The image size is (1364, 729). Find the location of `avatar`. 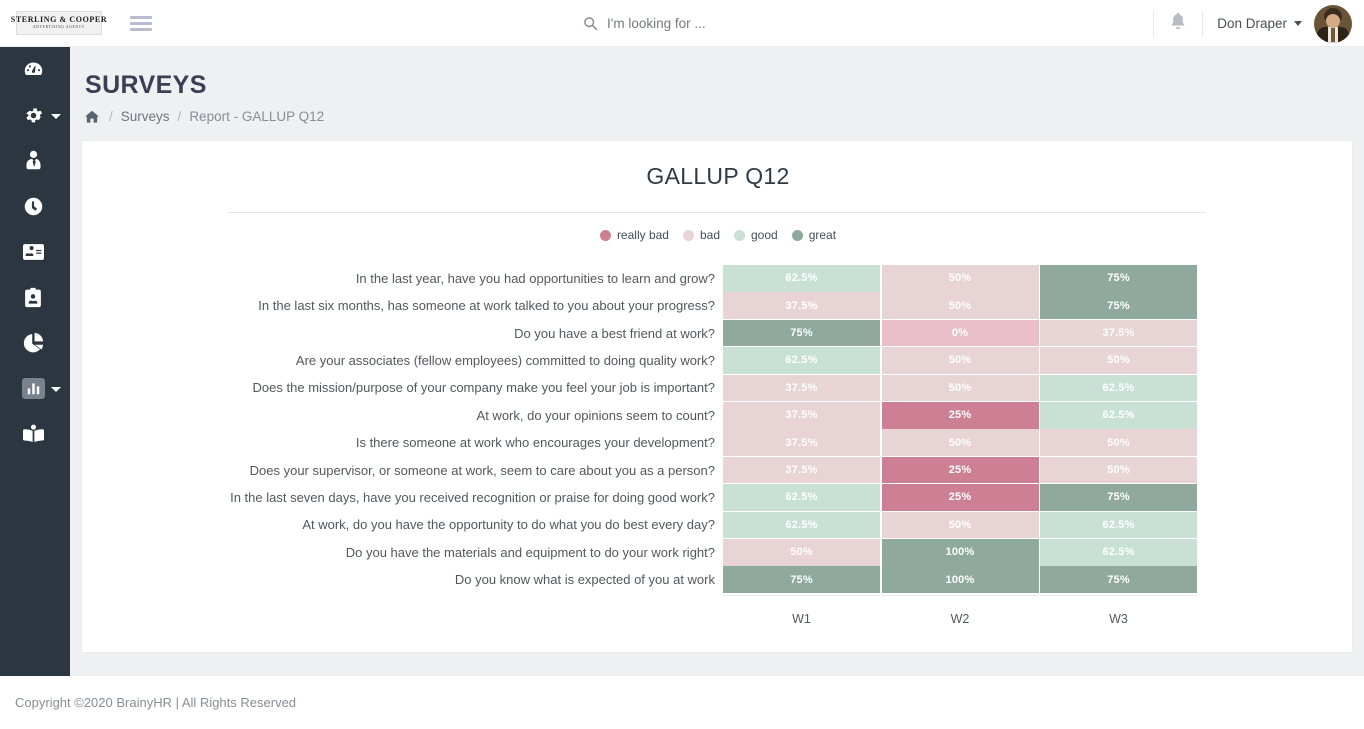

avatar is located at coordinates (1333, 23).